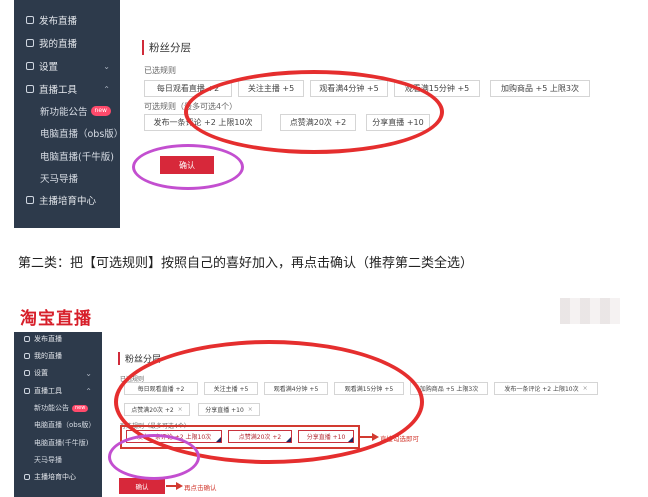 This screenshot has height=497, width=648. I want to click on confirm-button: 确认, so click(142, 486).